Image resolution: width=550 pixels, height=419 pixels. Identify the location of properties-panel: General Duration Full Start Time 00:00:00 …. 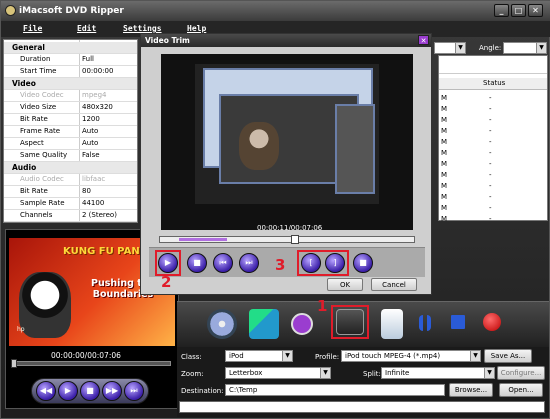
(70, 131).